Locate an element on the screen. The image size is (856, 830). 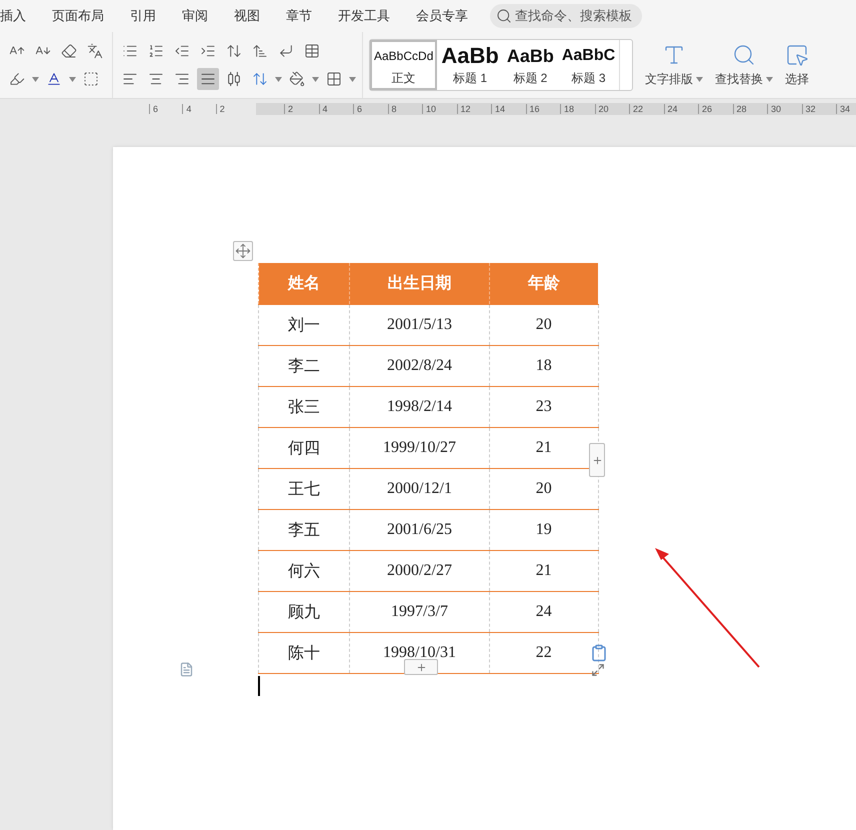
line-spacing-icon is located at coordinates (260, 79).